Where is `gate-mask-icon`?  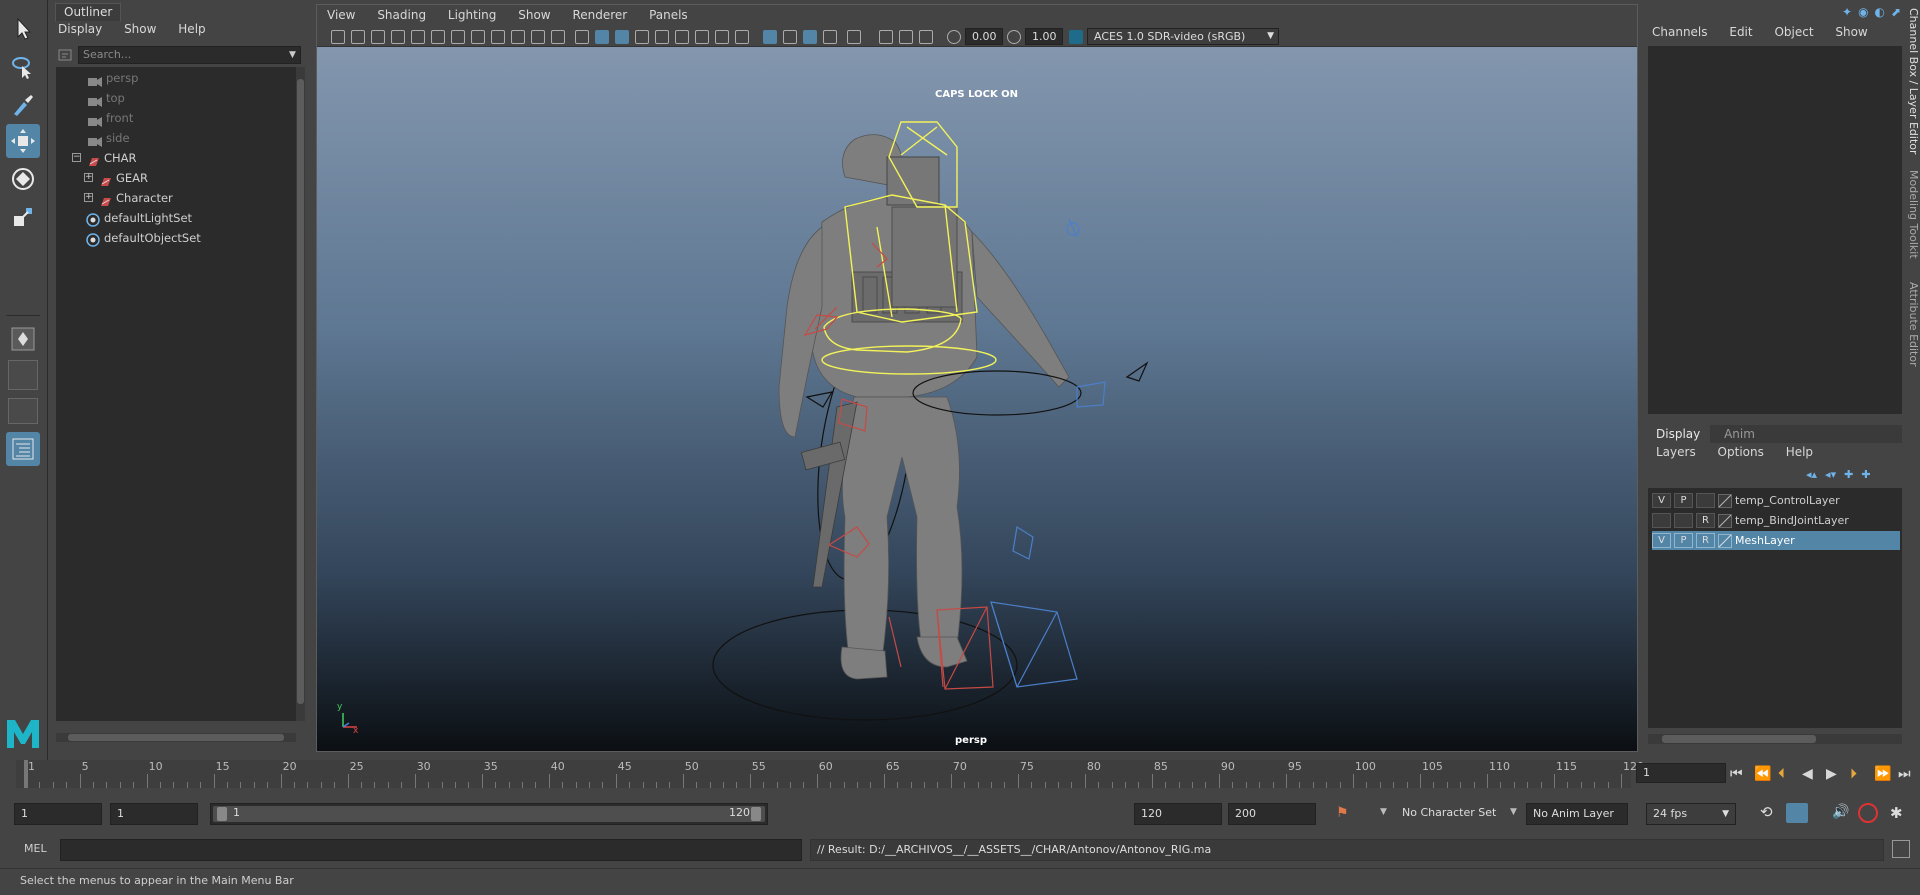 gate-mask-icon is located at coordinates (518, 37).